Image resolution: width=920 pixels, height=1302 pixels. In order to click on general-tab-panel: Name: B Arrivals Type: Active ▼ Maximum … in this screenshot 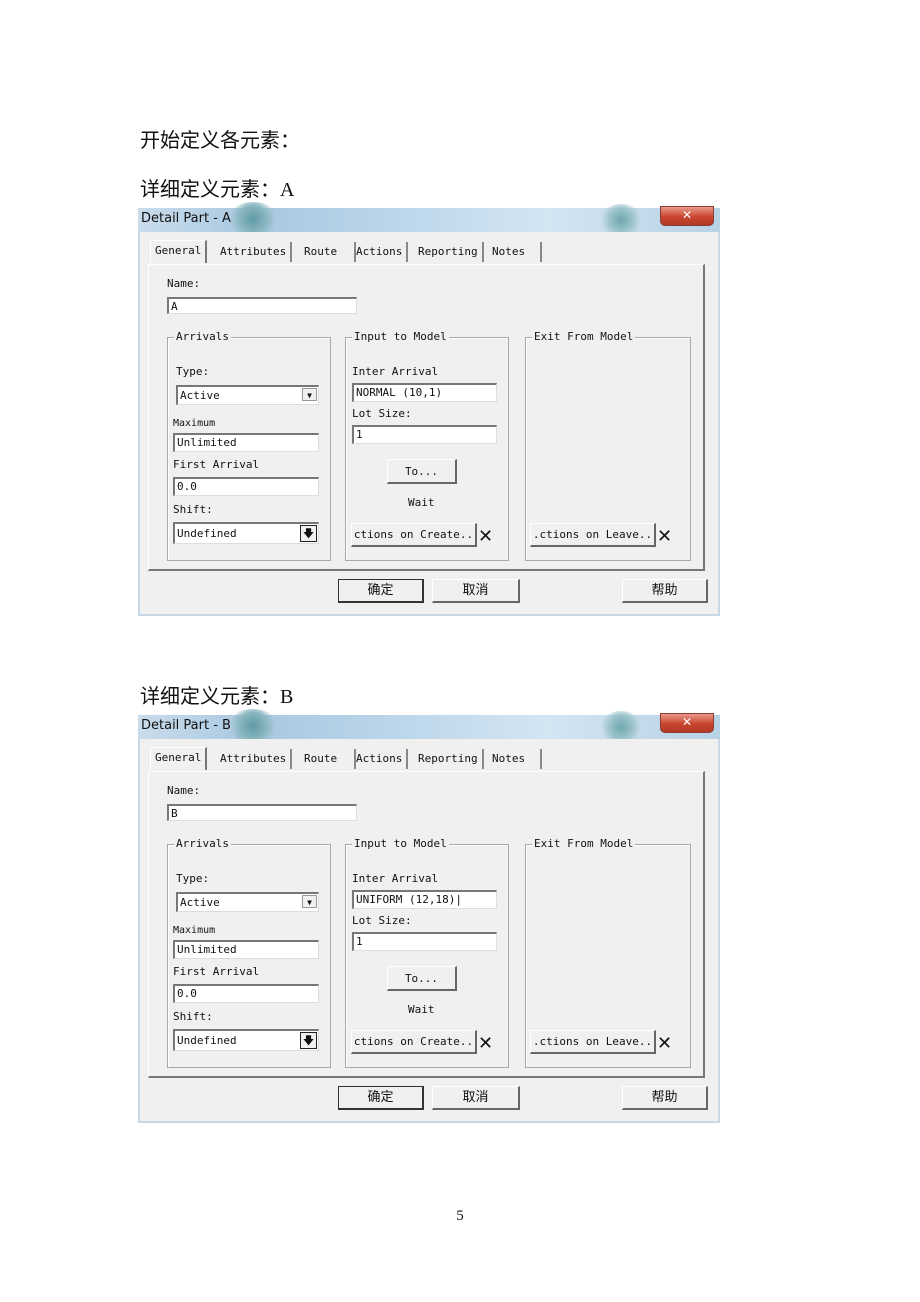, I will do `click(426, 924)`.